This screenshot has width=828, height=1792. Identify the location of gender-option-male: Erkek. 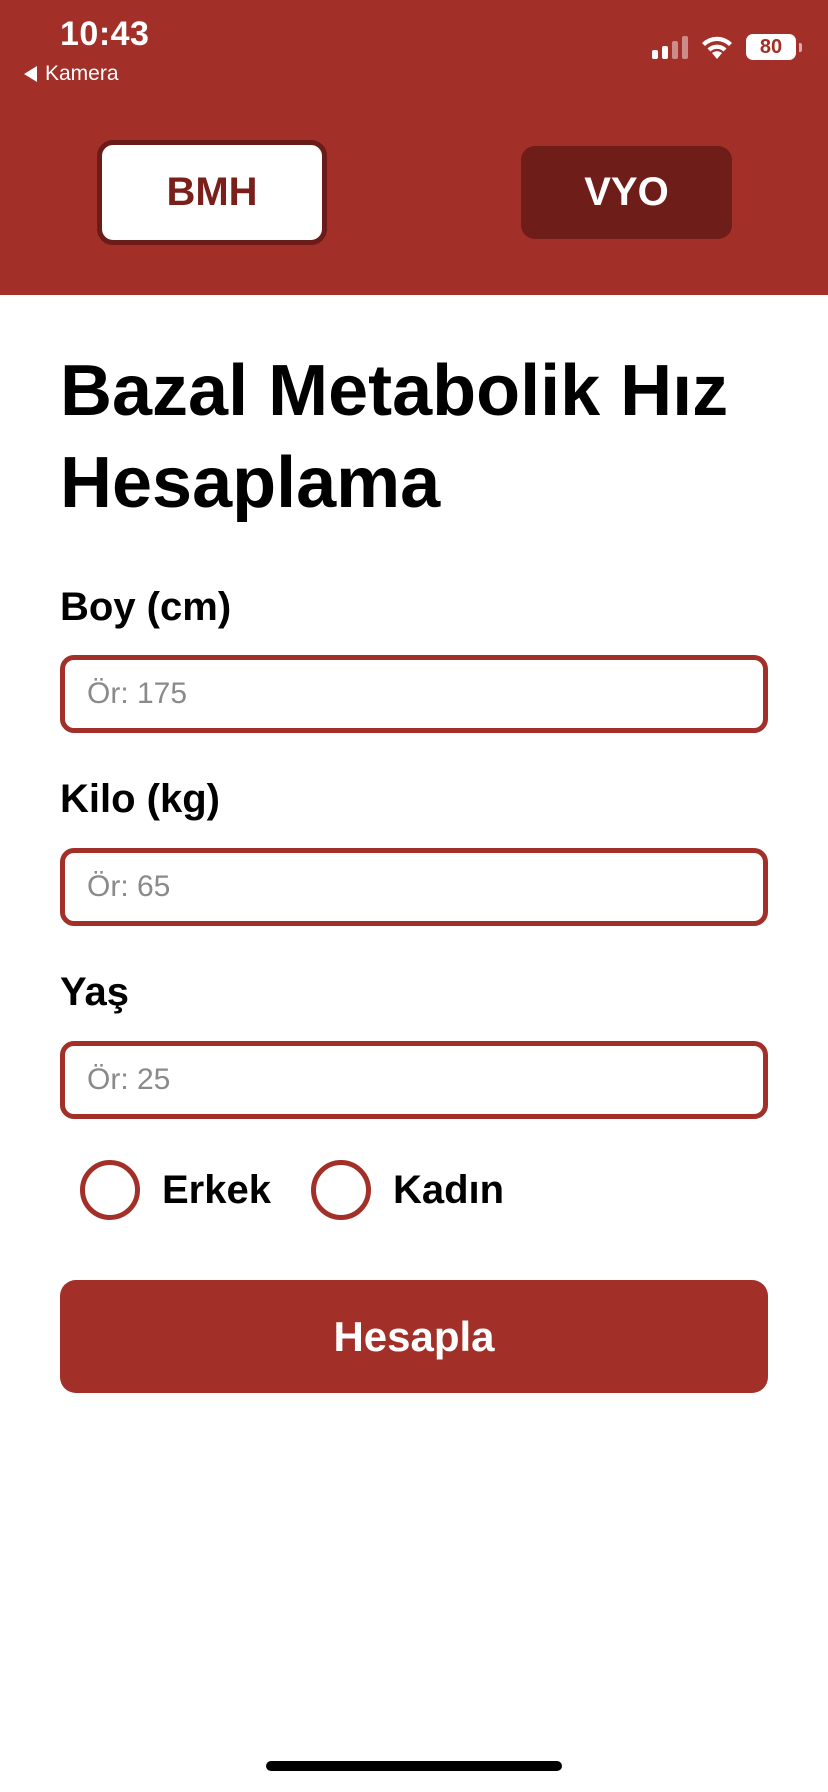
(175, 1190).